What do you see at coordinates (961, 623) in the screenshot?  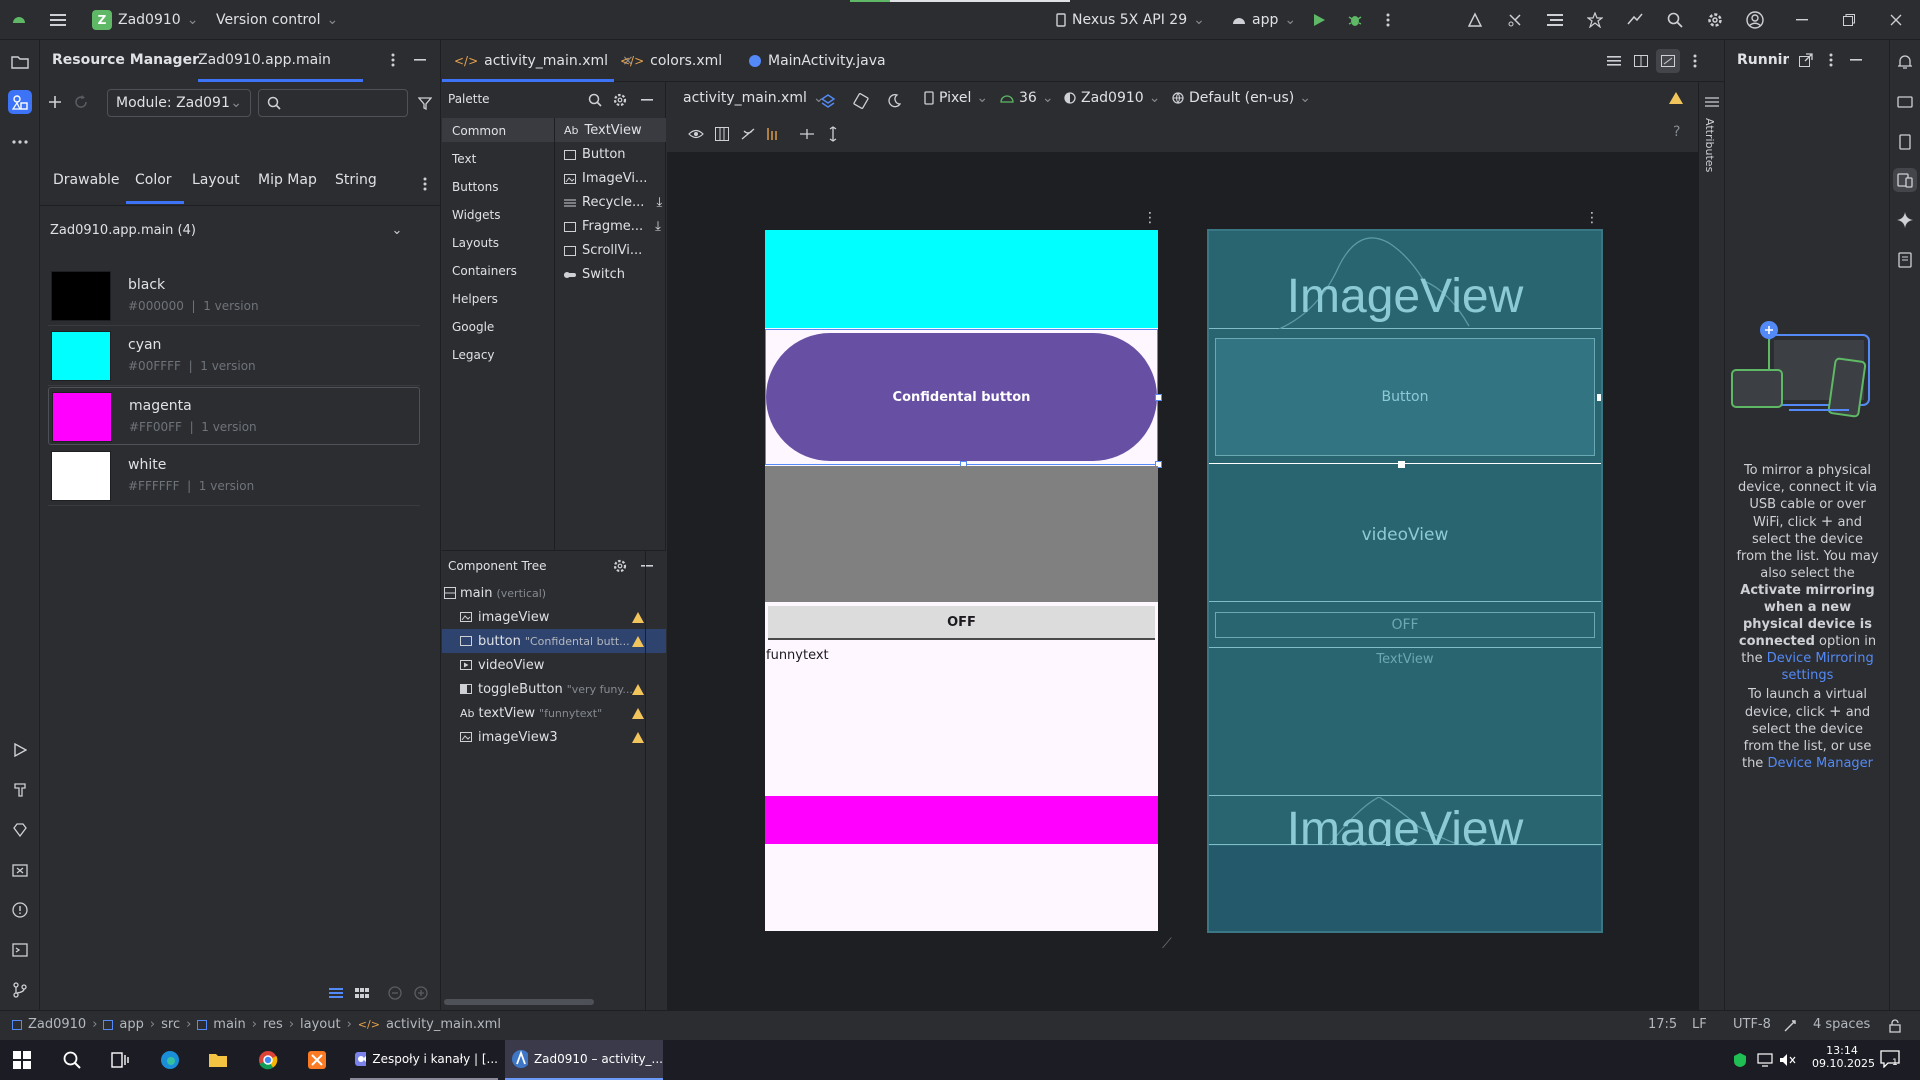 I see `preview-toggle-button: OFF` at bounding box center [961, 623].